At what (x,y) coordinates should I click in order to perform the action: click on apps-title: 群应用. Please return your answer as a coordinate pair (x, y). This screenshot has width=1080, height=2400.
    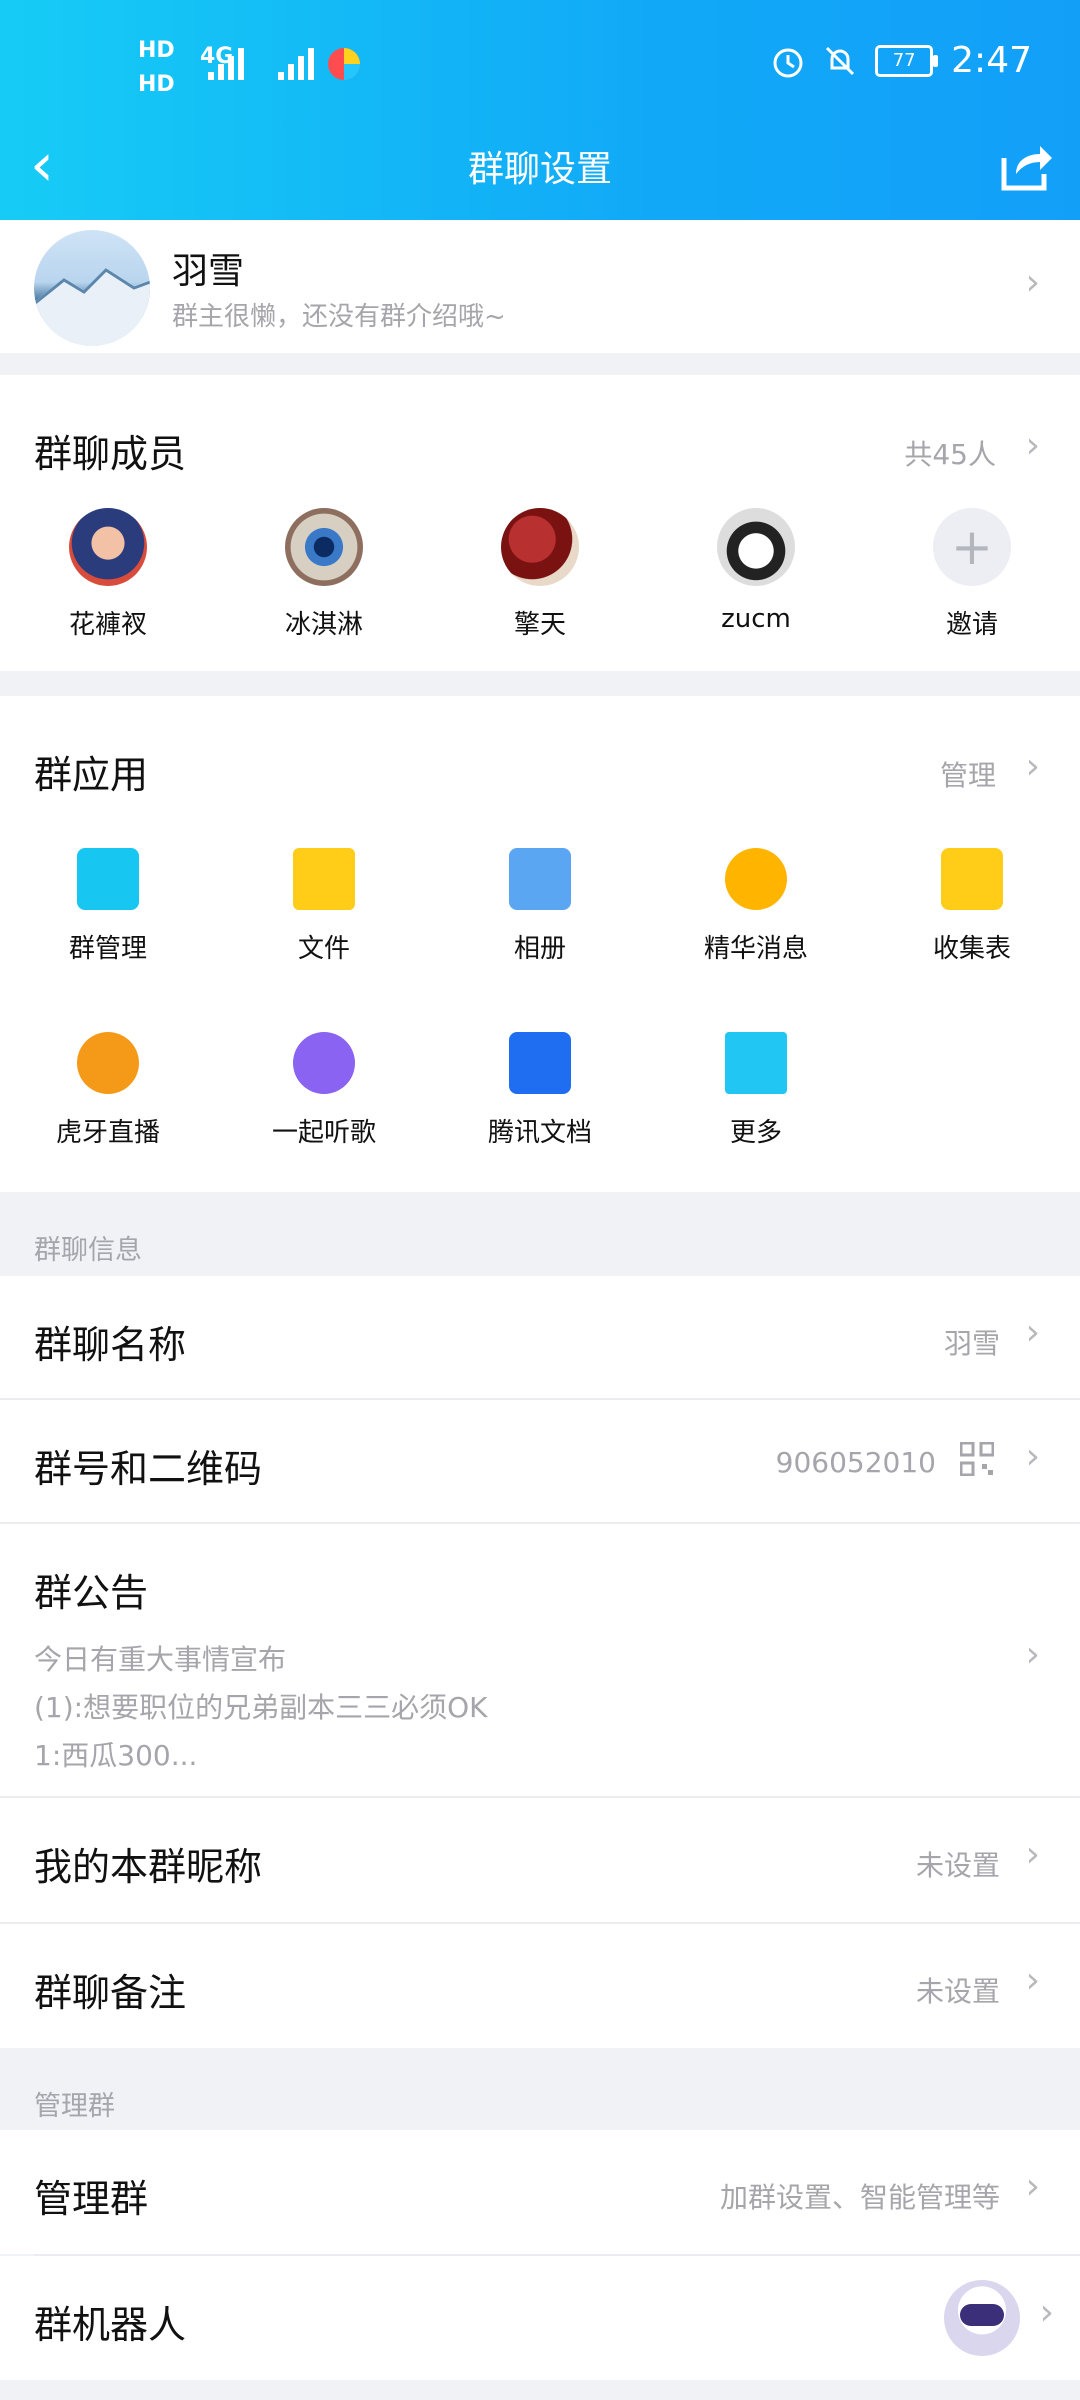
    Looking at the image, I should click on (91, 775).